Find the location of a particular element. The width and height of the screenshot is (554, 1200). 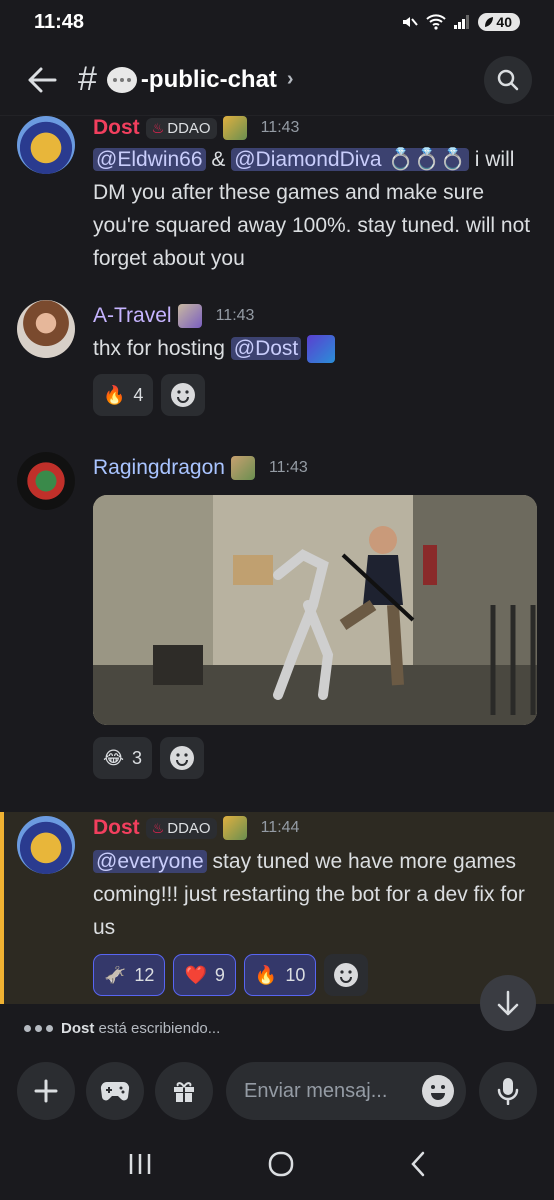

hash-icon: # is located at coordinates (87, 79).